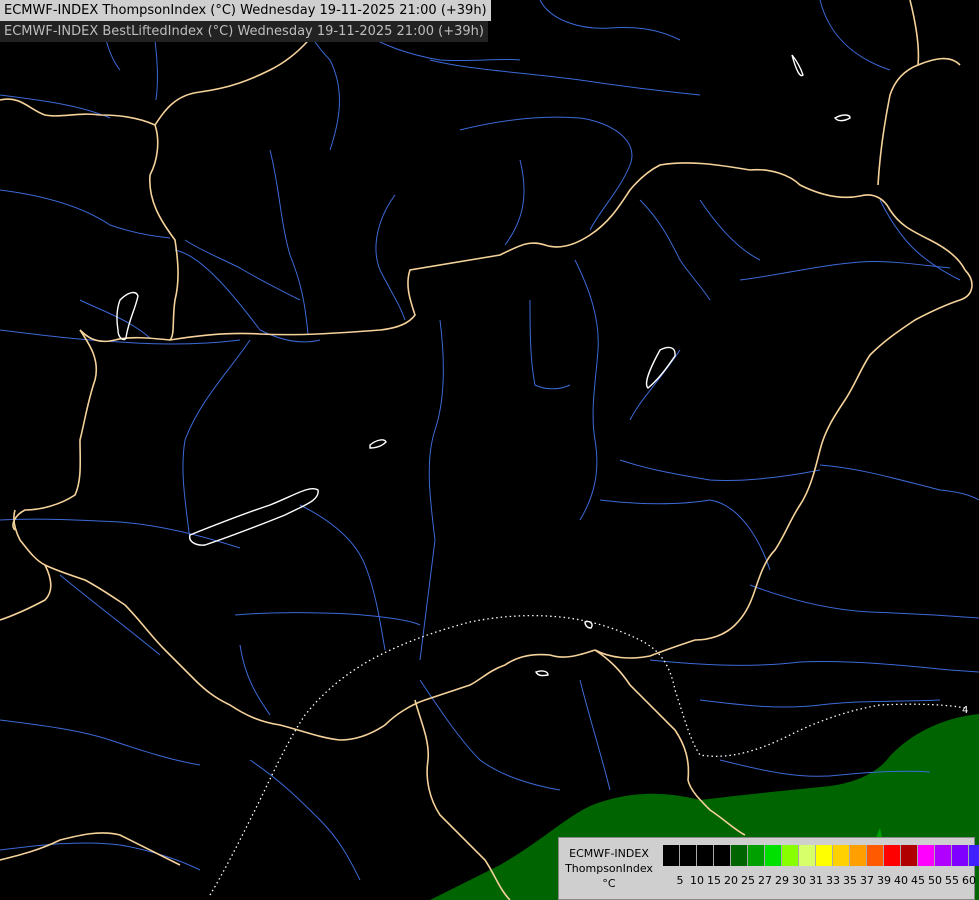  What do you see at coordinates (935, 880) in the screenshot?
I see `legend-tick-label: 50` at bounding box center [935, 880].